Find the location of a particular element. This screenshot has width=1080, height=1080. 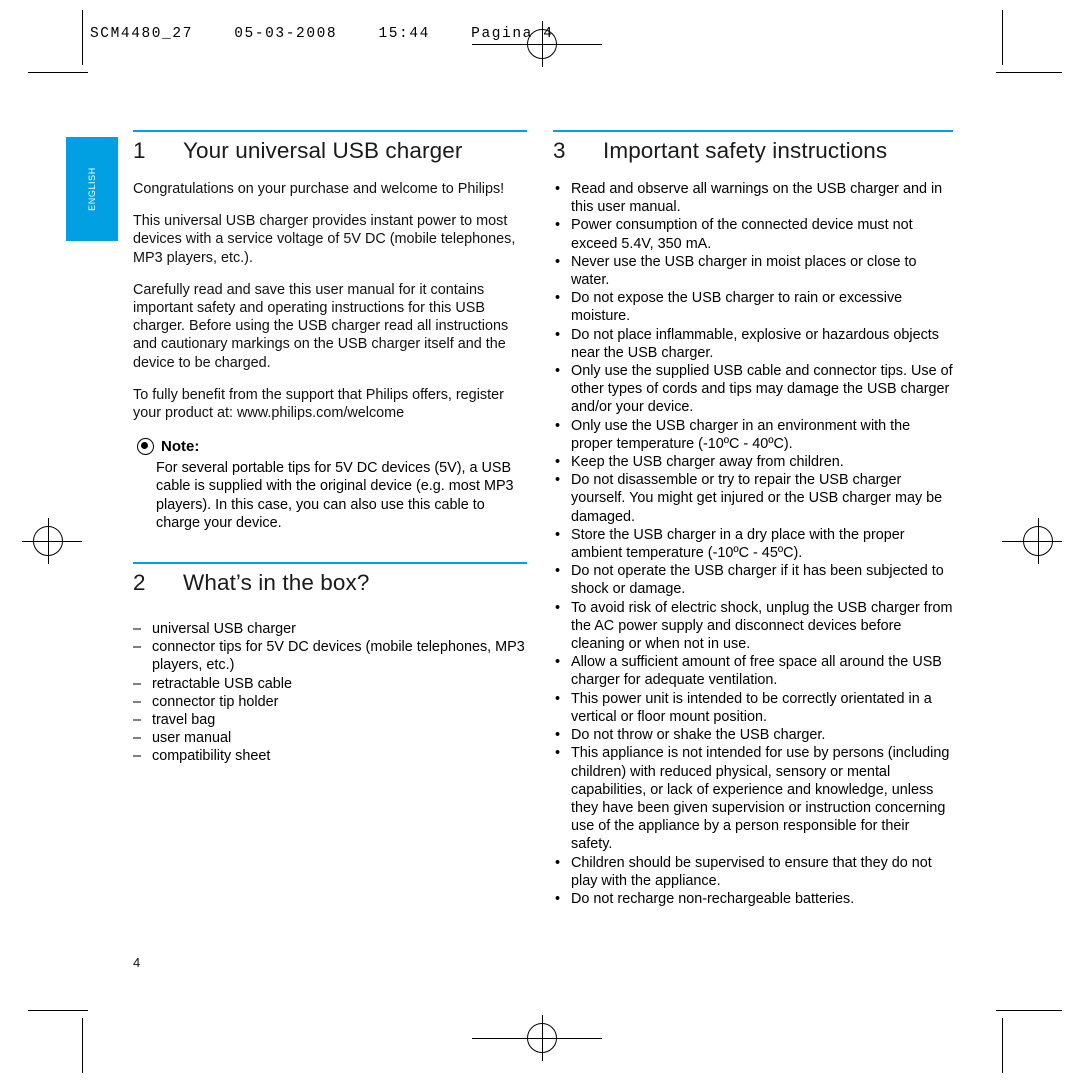

section-title-3: Important safety instructions is located at coordinates (745, 150).